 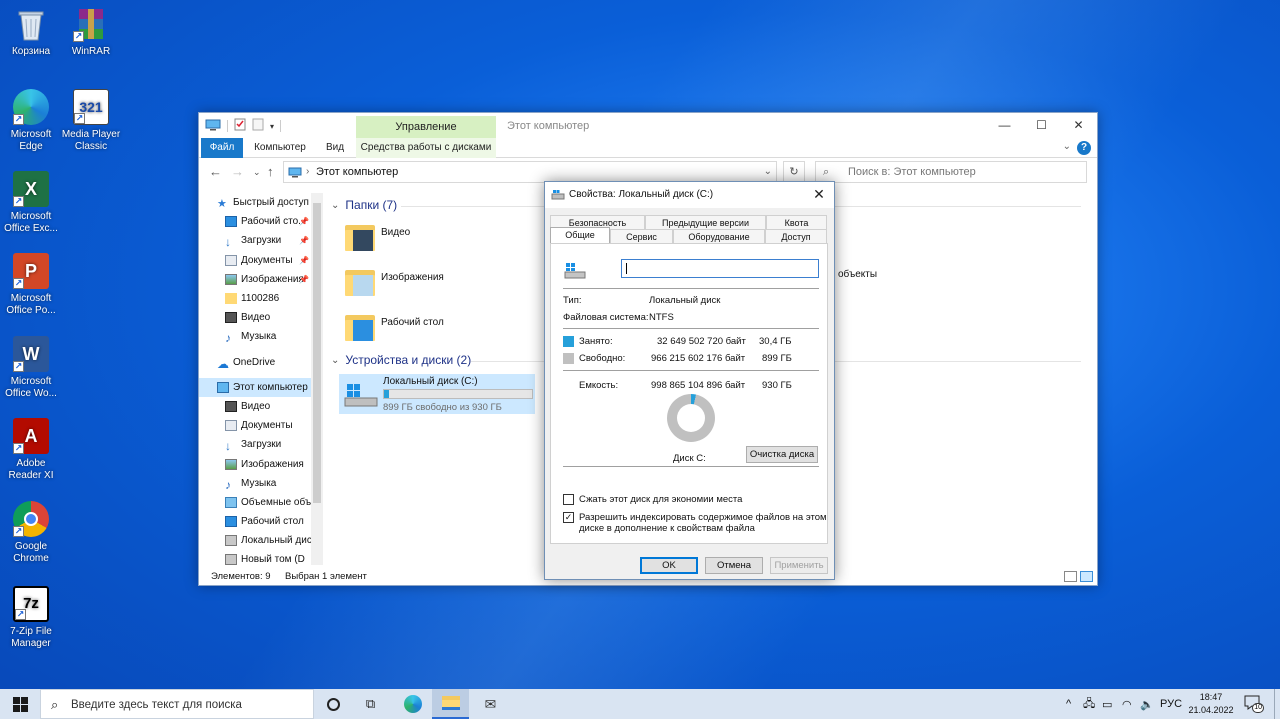 I want to click on chevron-down-icon: ⌄, so click(x=768, y=171).